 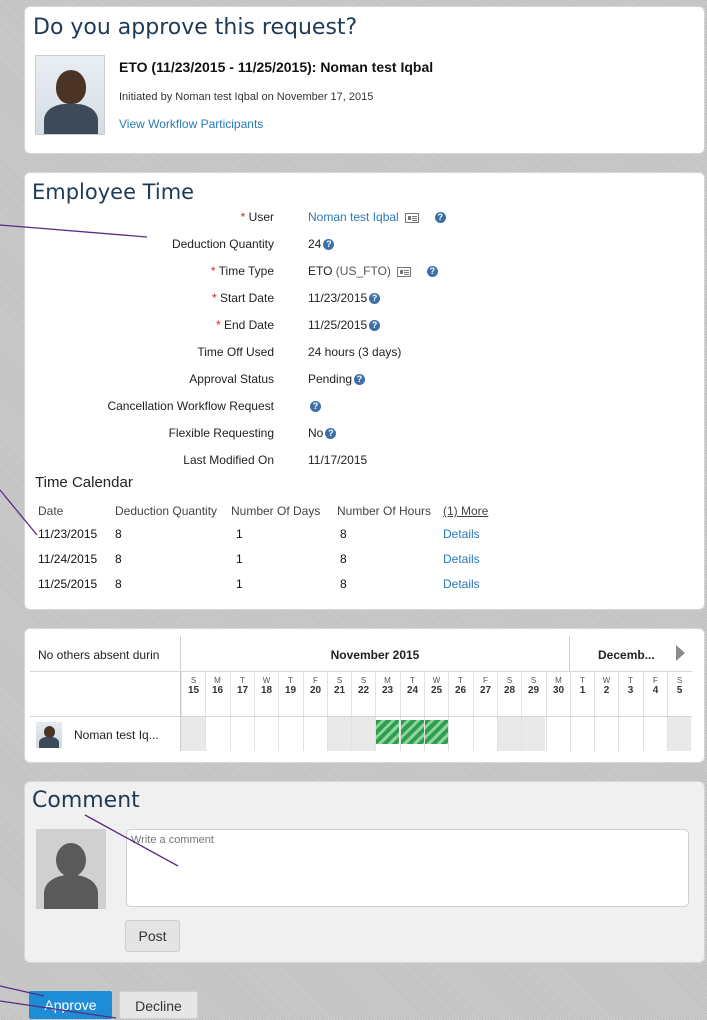 I want to click on field-label-text: Deduction Quantity, so click(x=222, y=244).